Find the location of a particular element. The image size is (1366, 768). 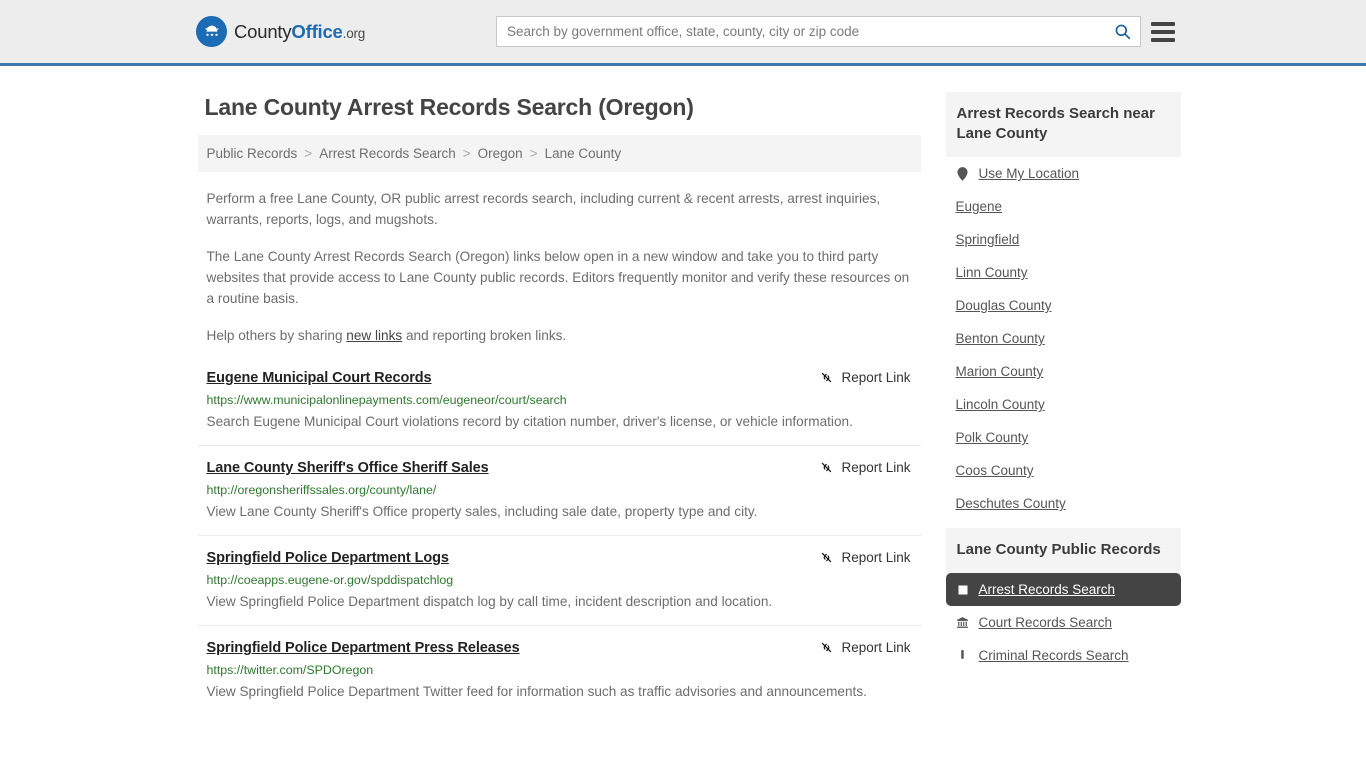

sidebar-item-benton-county: Benton County is located at coordinates (1063, 338).